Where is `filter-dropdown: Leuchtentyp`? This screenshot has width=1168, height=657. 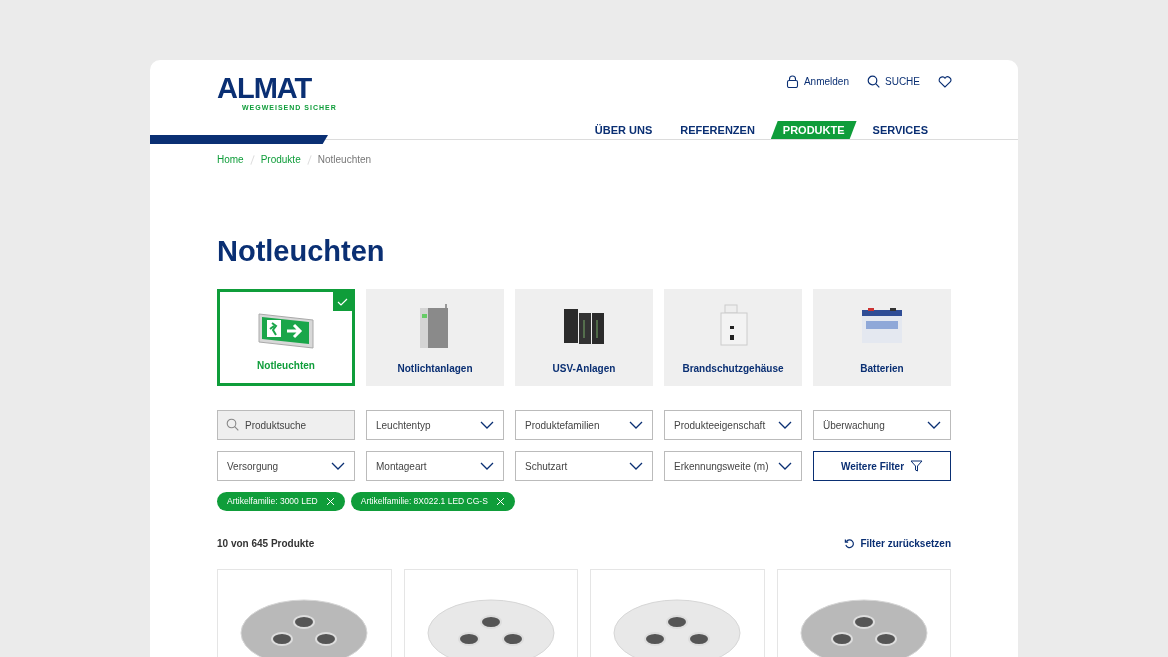
filter-dropdown: Leuchtentyp is located at coordinates (435, 425).